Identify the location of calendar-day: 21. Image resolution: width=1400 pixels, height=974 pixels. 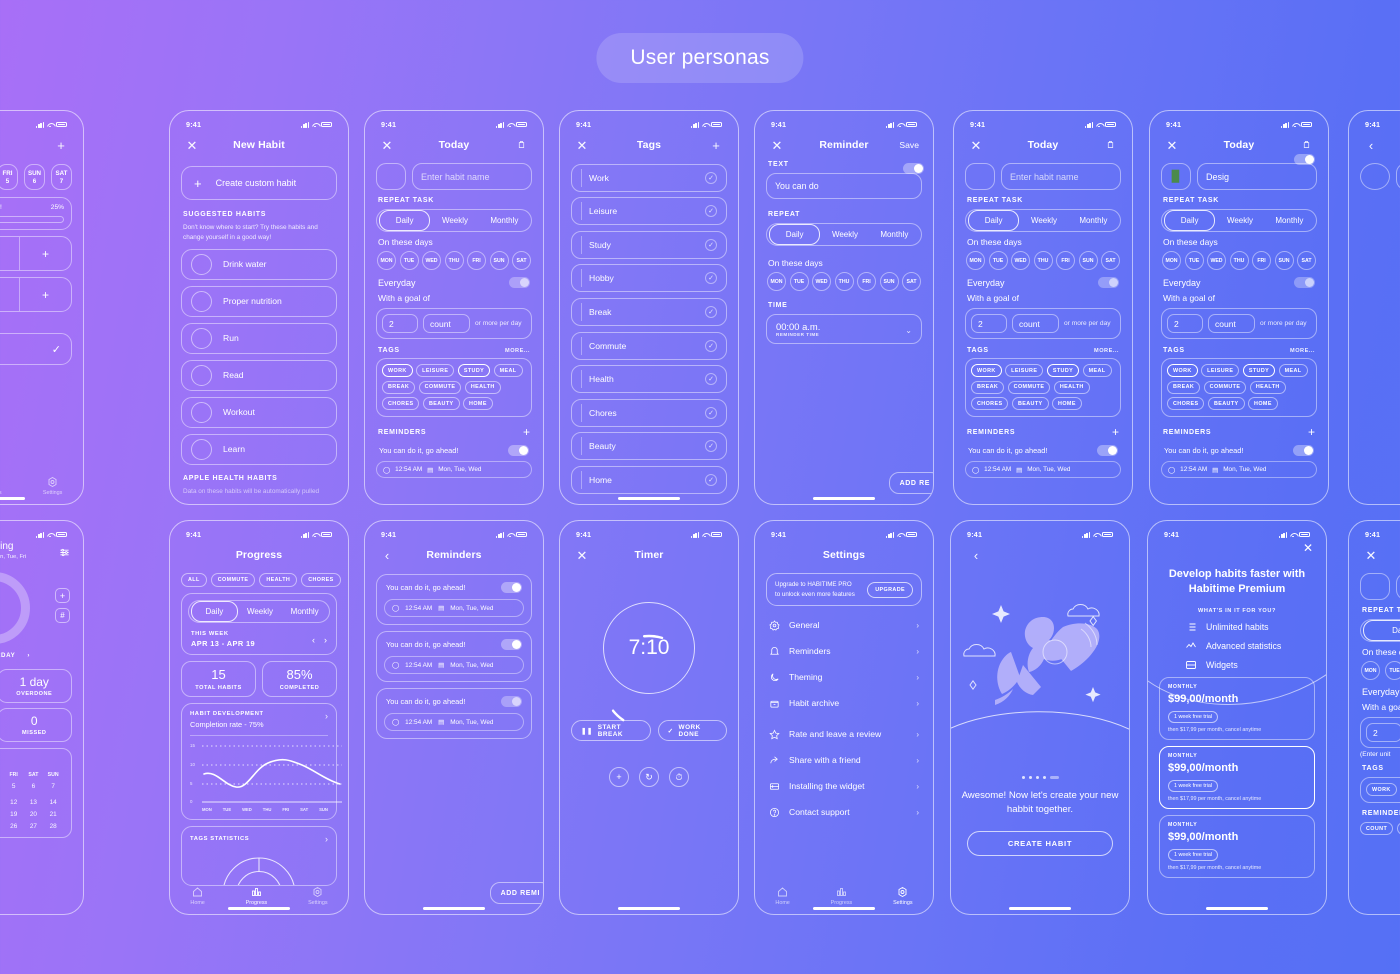
(53, 814).